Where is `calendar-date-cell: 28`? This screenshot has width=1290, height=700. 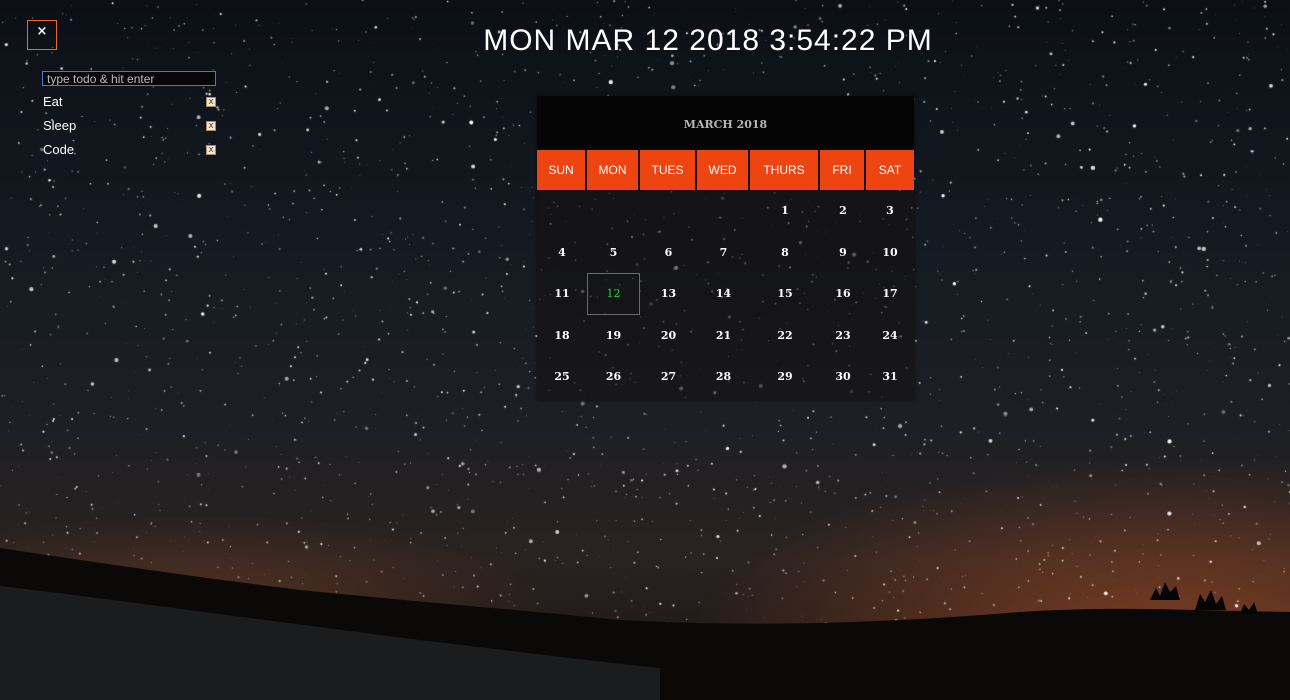 calendar-date-cell: 28 is located at coordinates (723, 377).